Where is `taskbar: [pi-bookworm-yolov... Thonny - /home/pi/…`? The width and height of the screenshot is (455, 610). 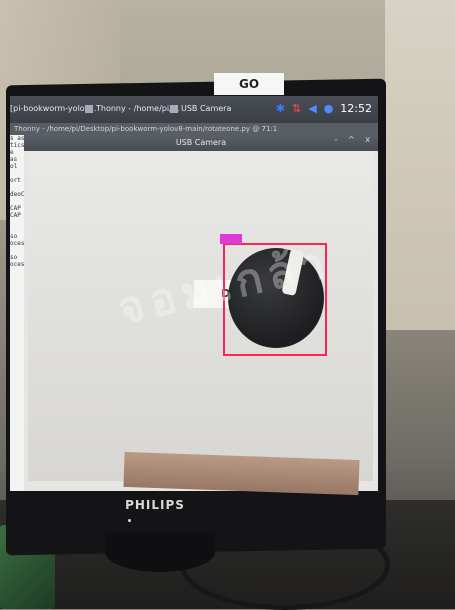 taskbar: [pi-bookworm-yolov... Thonny - /home/pi/… is located at coordinates (194, 109).